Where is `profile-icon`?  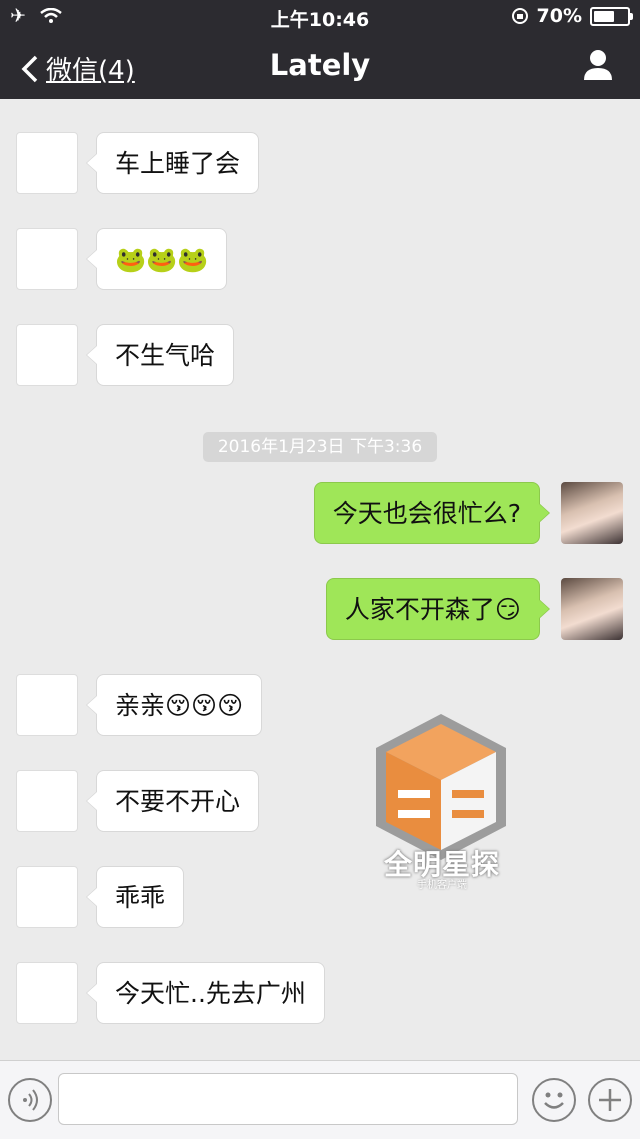
profile-icon is located at coordinates (598, 65).